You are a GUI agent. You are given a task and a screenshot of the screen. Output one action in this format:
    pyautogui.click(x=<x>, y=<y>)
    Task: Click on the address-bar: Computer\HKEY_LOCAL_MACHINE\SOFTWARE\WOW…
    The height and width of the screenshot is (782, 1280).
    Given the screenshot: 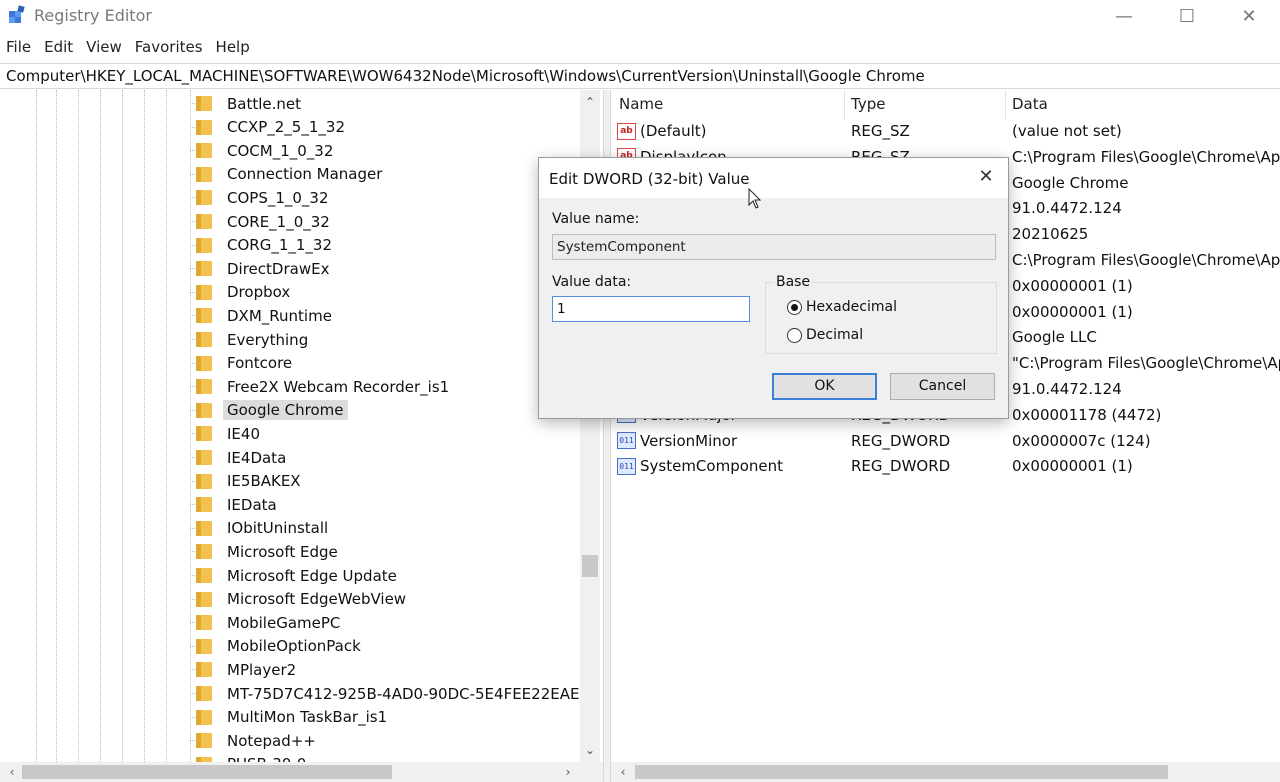 What is the action you would take?
    pyautogui.click(x=640, y=76)
    